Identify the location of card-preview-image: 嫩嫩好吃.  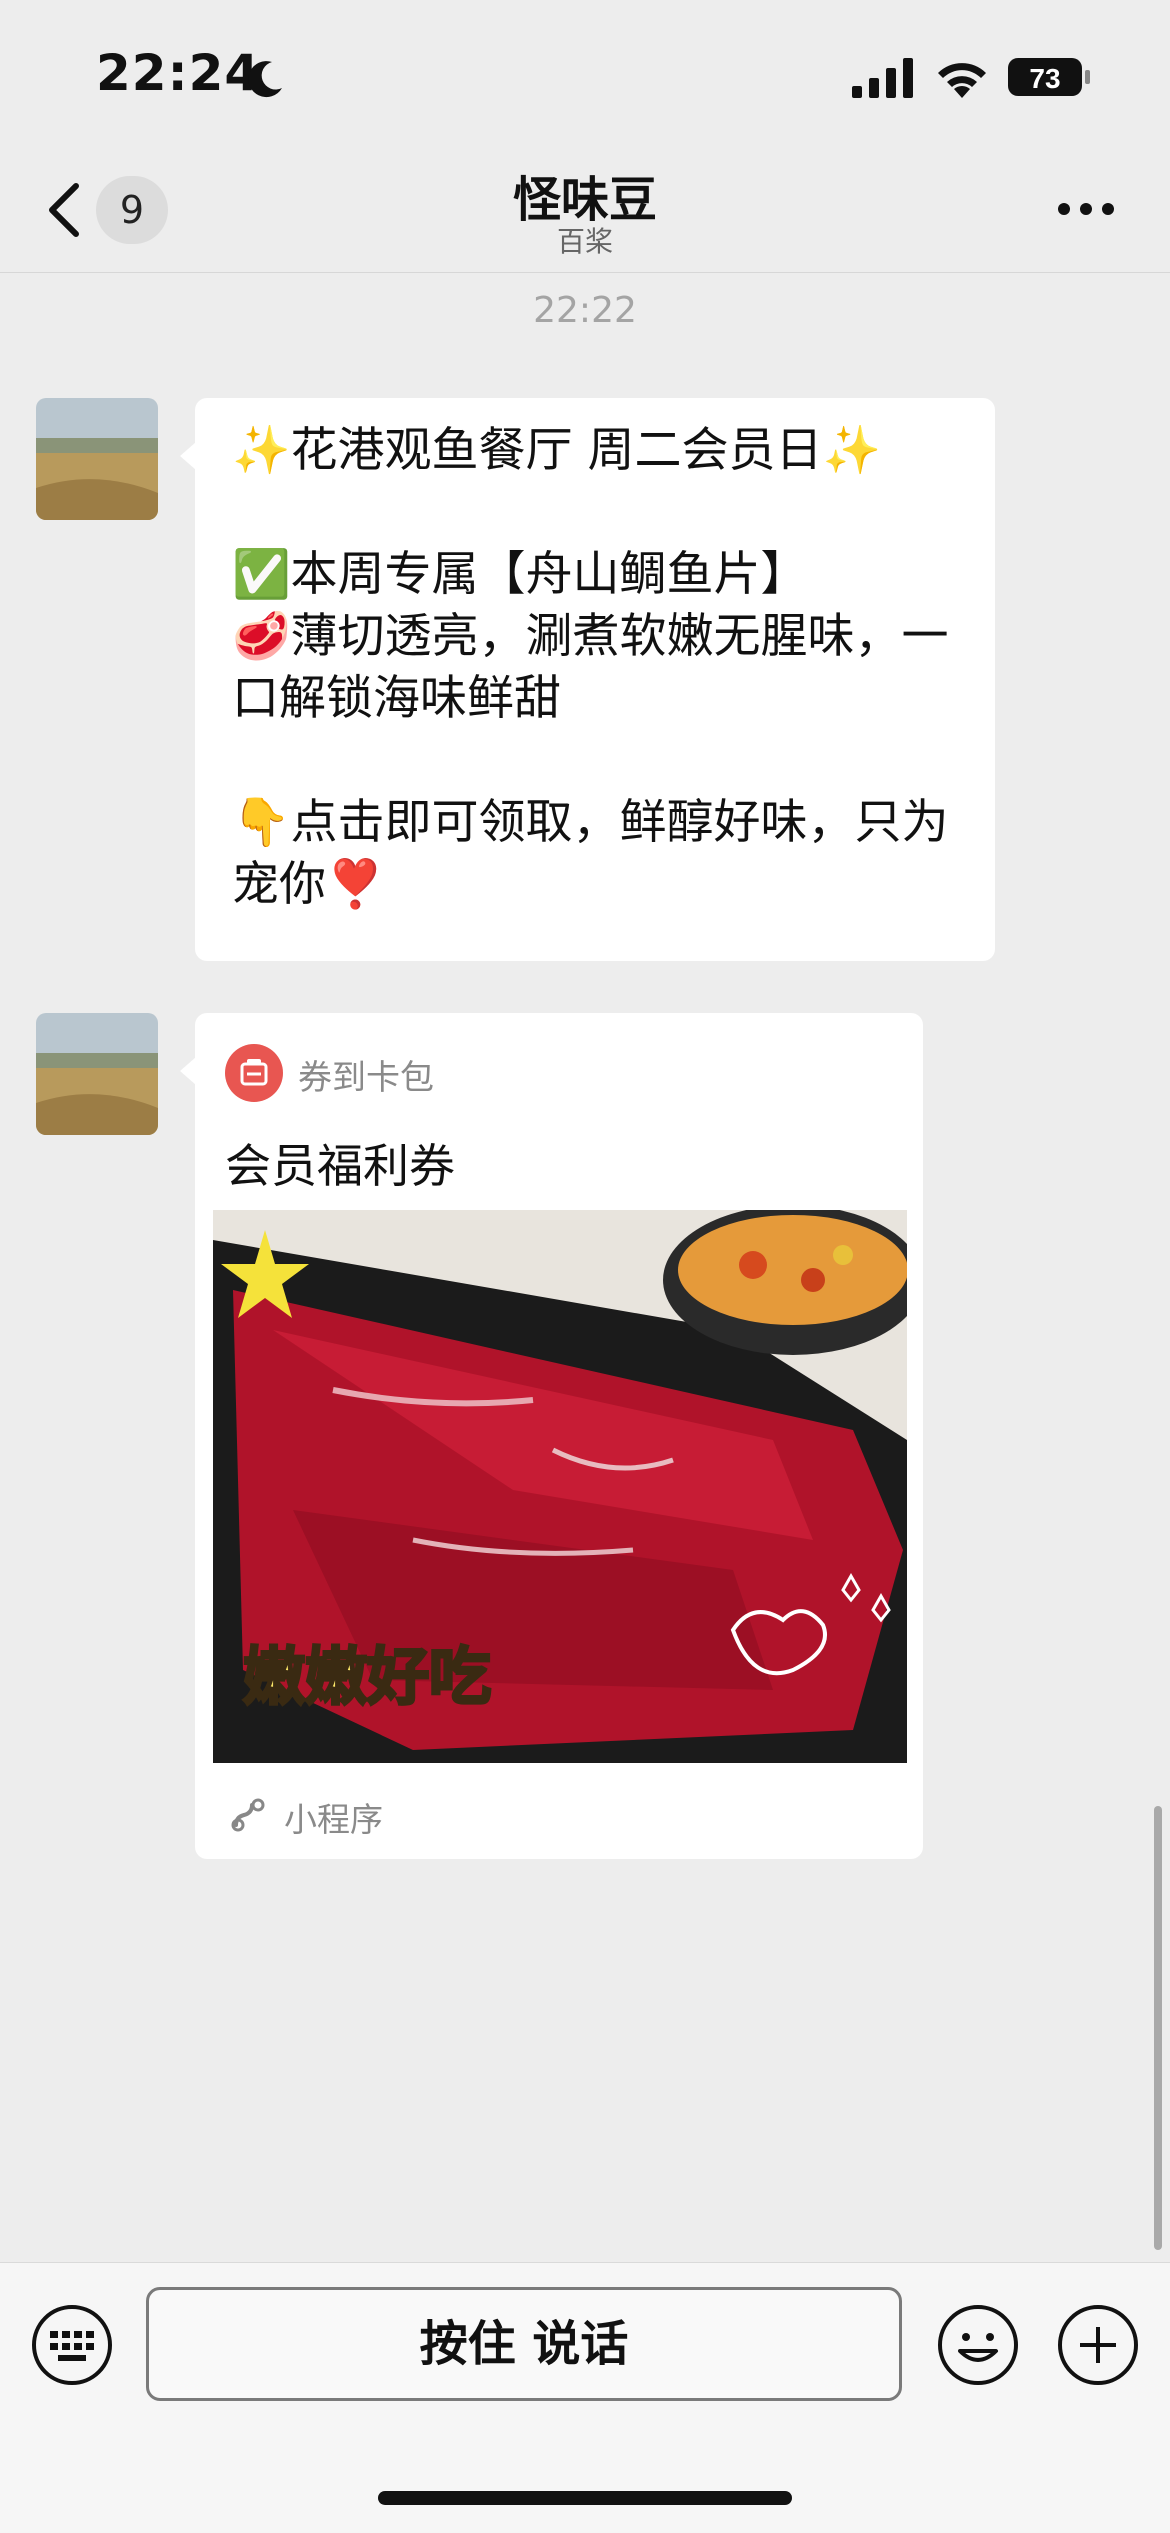
(560, 1486).